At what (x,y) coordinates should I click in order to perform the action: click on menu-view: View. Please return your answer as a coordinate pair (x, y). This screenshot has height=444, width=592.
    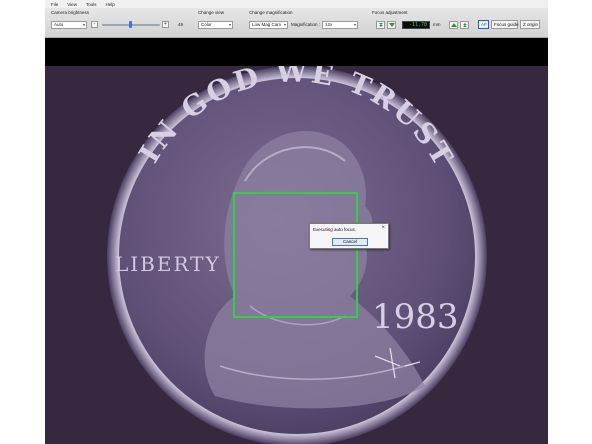
    Looking at the image, I should click on (72, 4).